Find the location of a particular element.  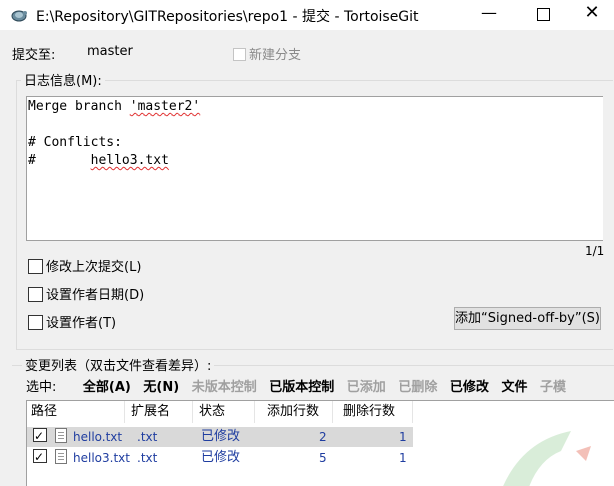

new-branch-label: 新建分支 is located at coordinates (275, 55).